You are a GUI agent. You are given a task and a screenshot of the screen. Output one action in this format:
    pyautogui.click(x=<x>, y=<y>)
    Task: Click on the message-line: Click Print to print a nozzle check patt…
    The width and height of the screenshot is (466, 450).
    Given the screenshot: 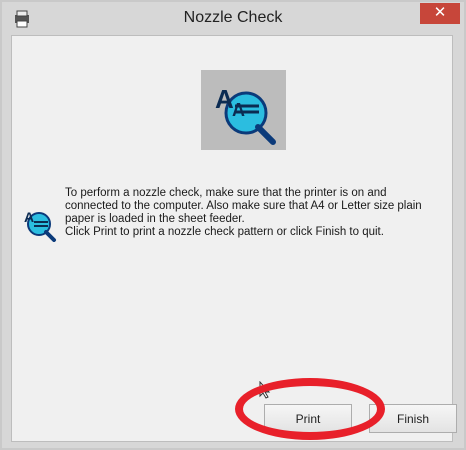 What is the action you would take?
    pyautogui.click(x=224, y=232)
    